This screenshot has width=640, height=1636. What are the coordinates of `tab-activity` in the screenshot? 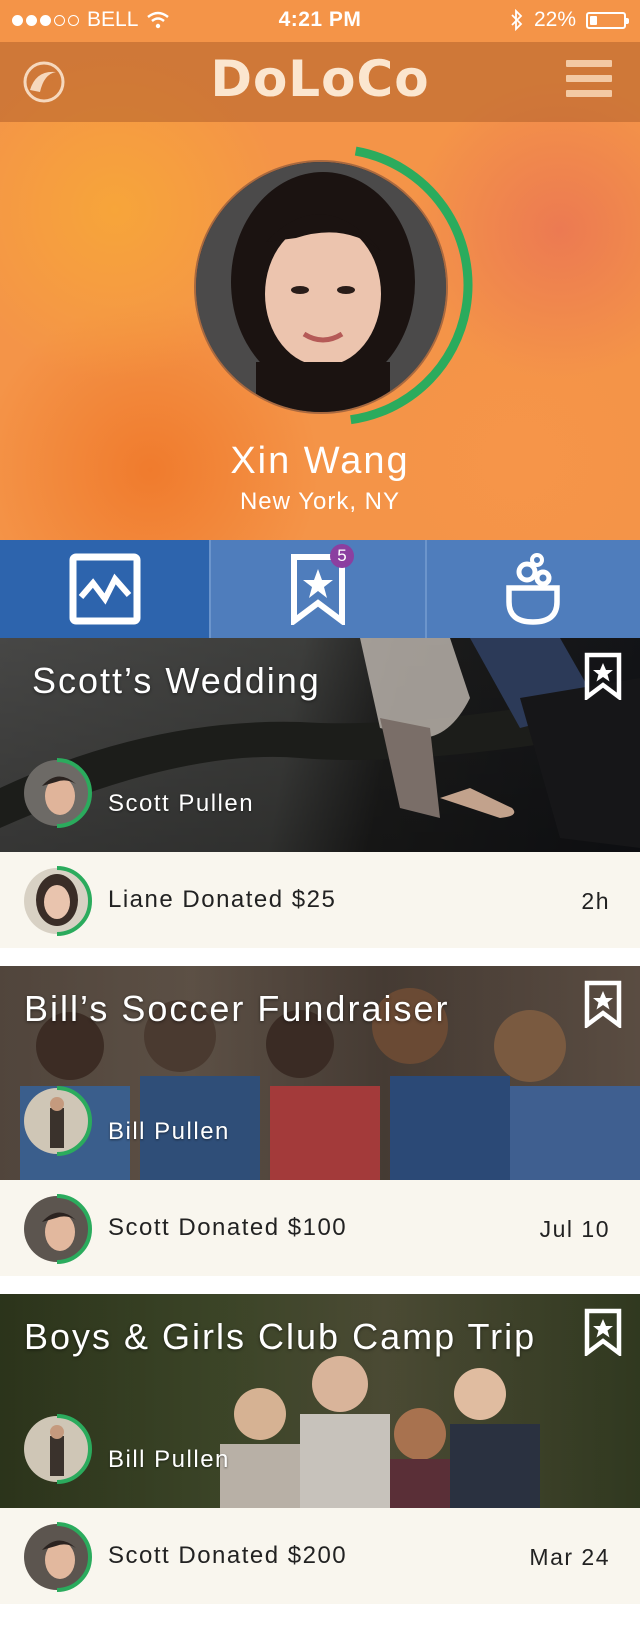 It's located at (105, 589).